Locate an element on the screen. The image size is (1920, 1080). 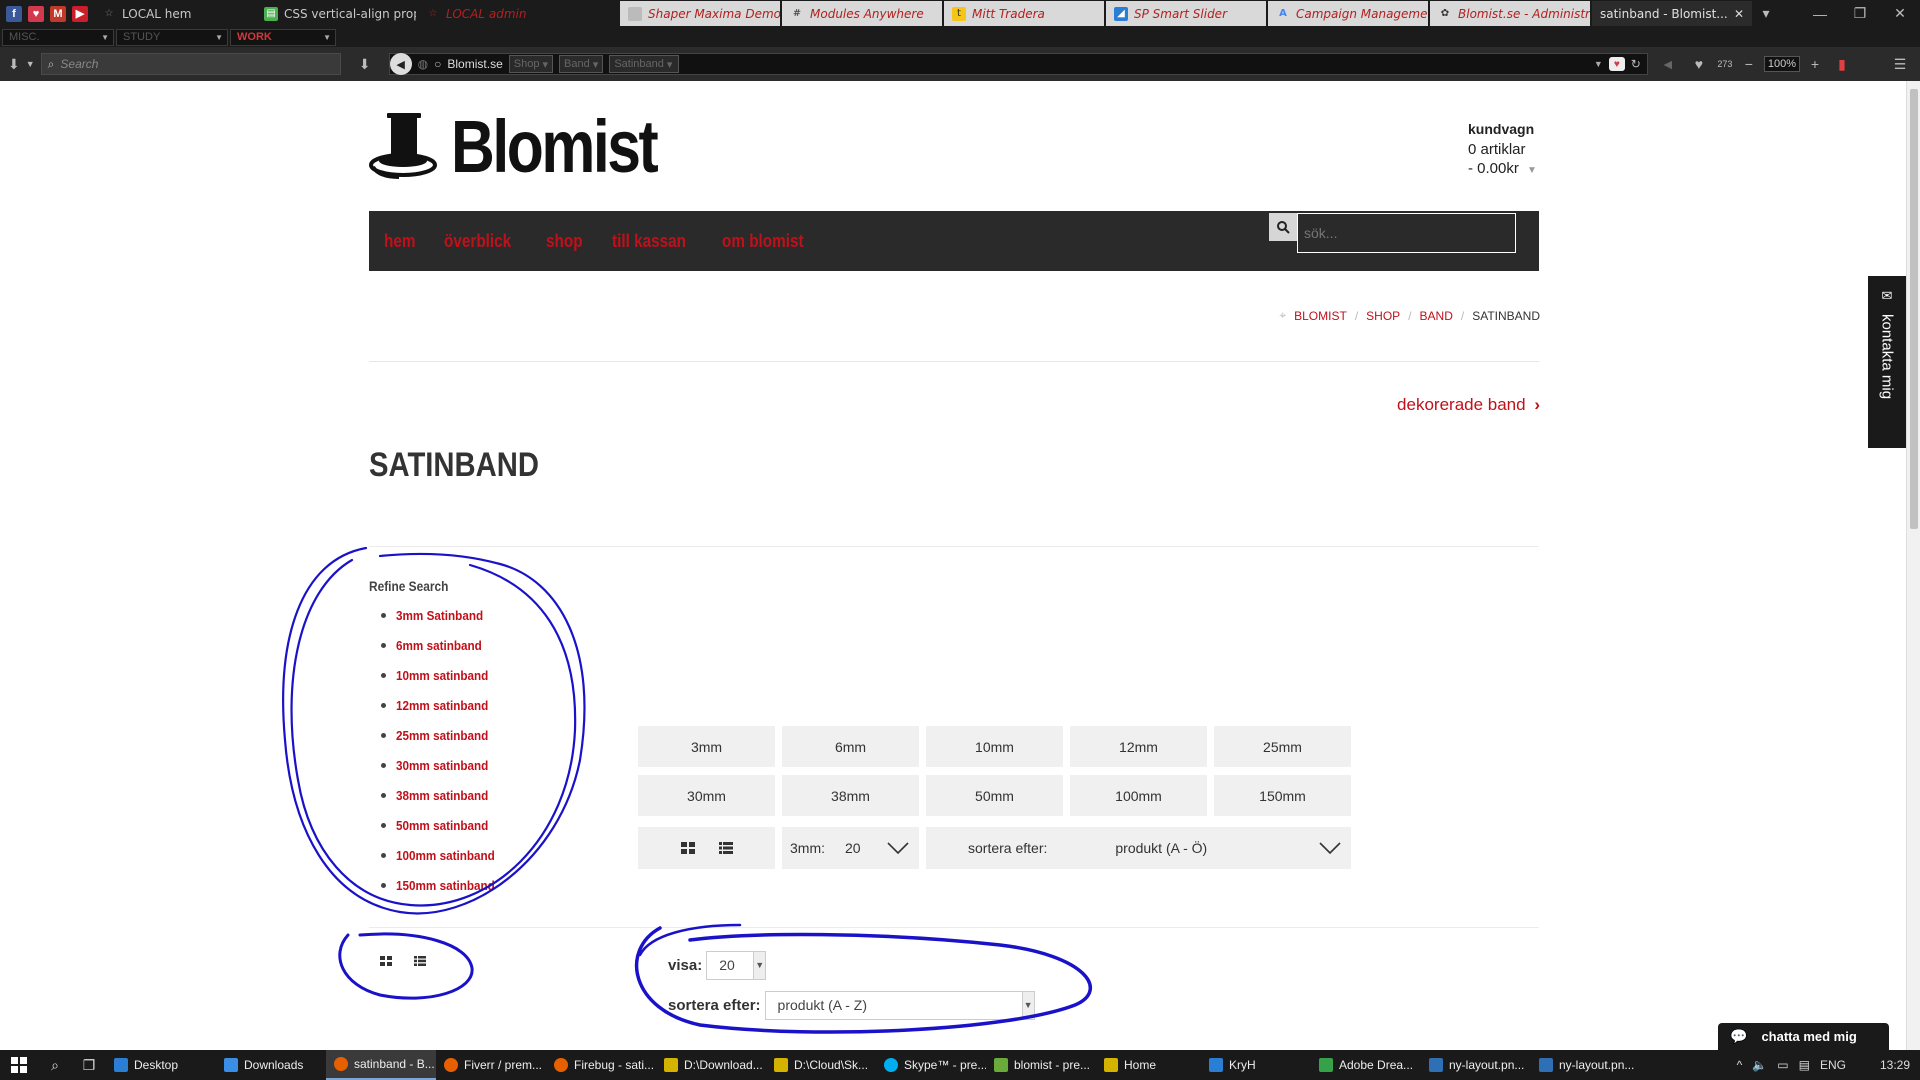
breadcrumb-blomist: BLOMIST is located at coordinates (1320, 316).